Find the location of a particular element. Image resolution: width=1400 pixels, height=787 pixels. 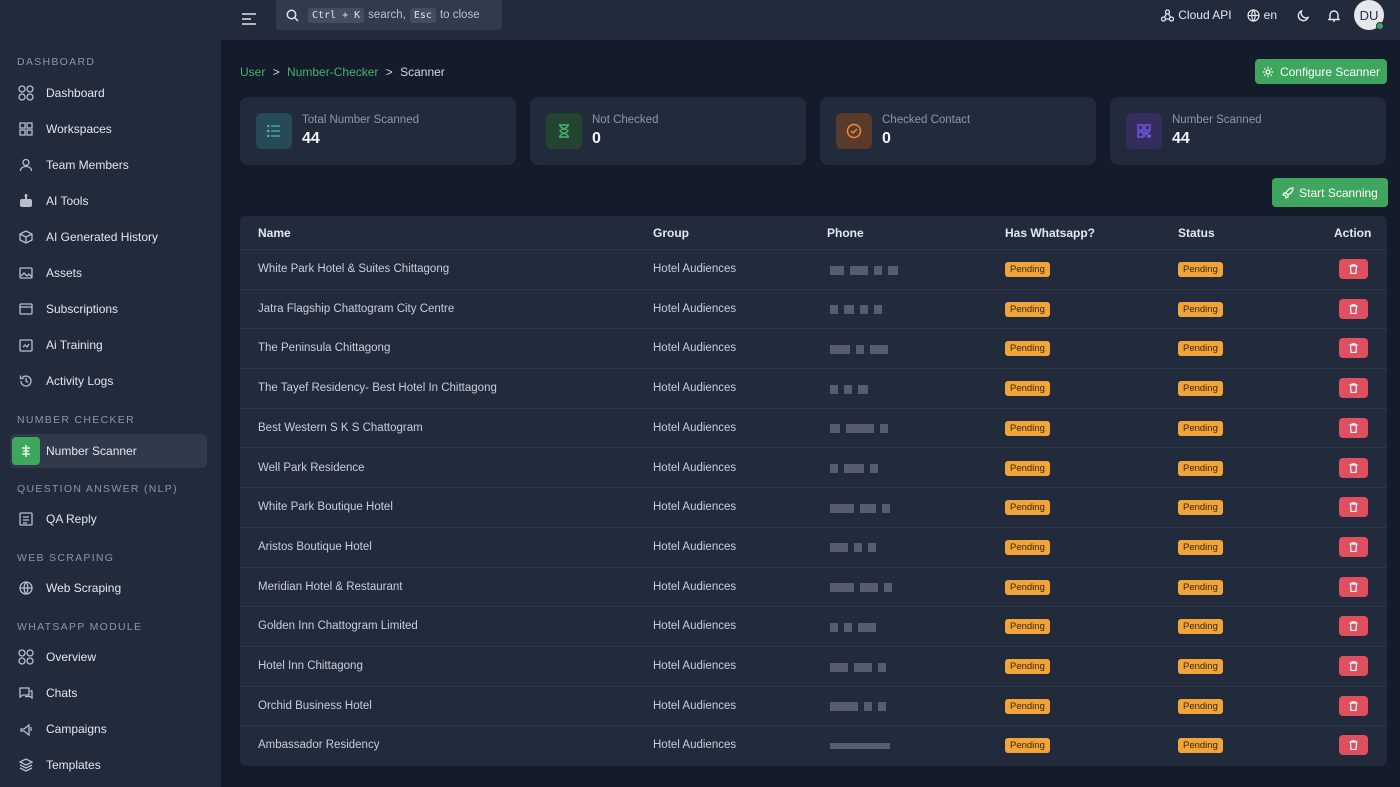

configure-scanner-label: Configure Scanner is located at coordinates (1330, 71).